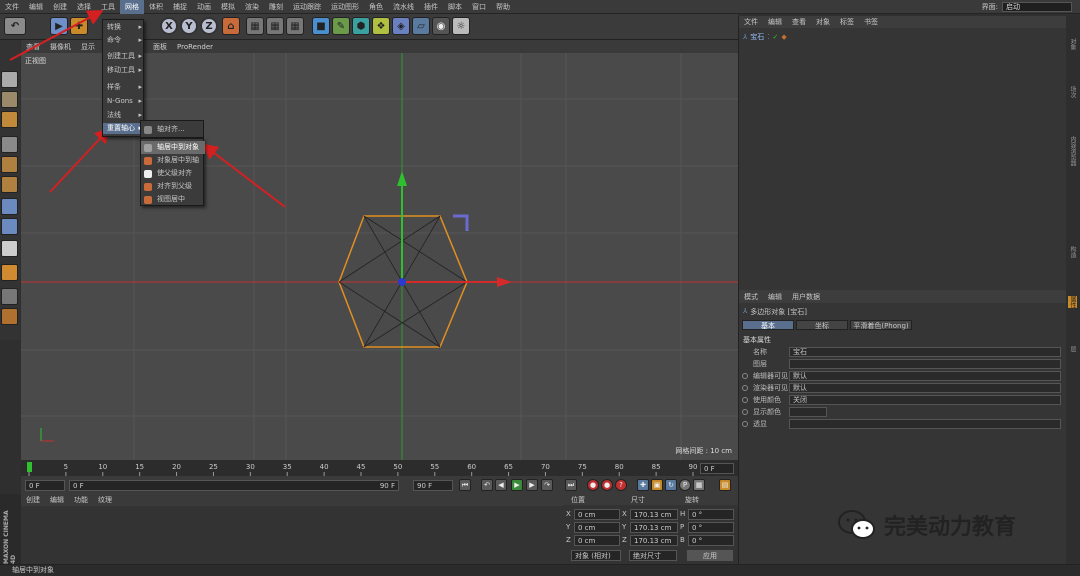  I want to click on object-menu-item: 编辑, so click(775, 22).